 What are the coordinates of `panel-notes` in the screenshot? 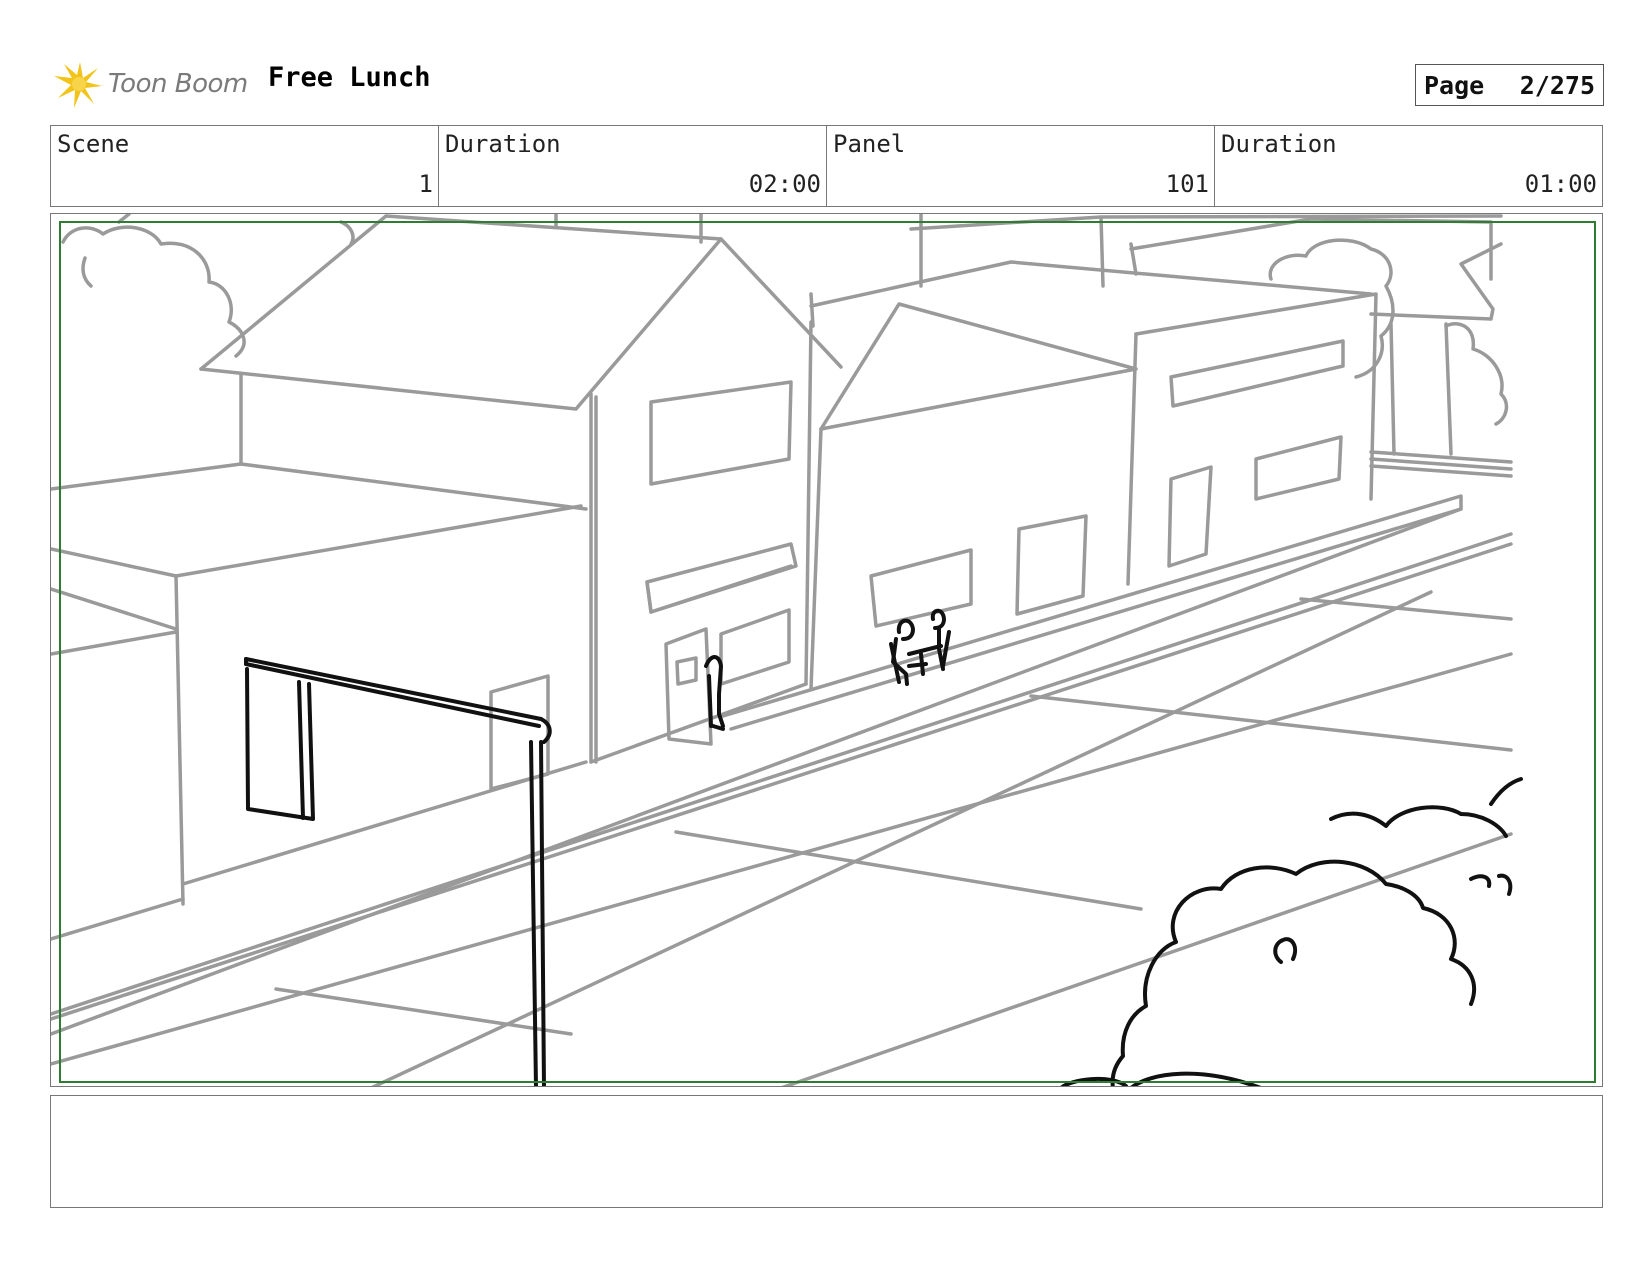 It's located at (826, 1151).